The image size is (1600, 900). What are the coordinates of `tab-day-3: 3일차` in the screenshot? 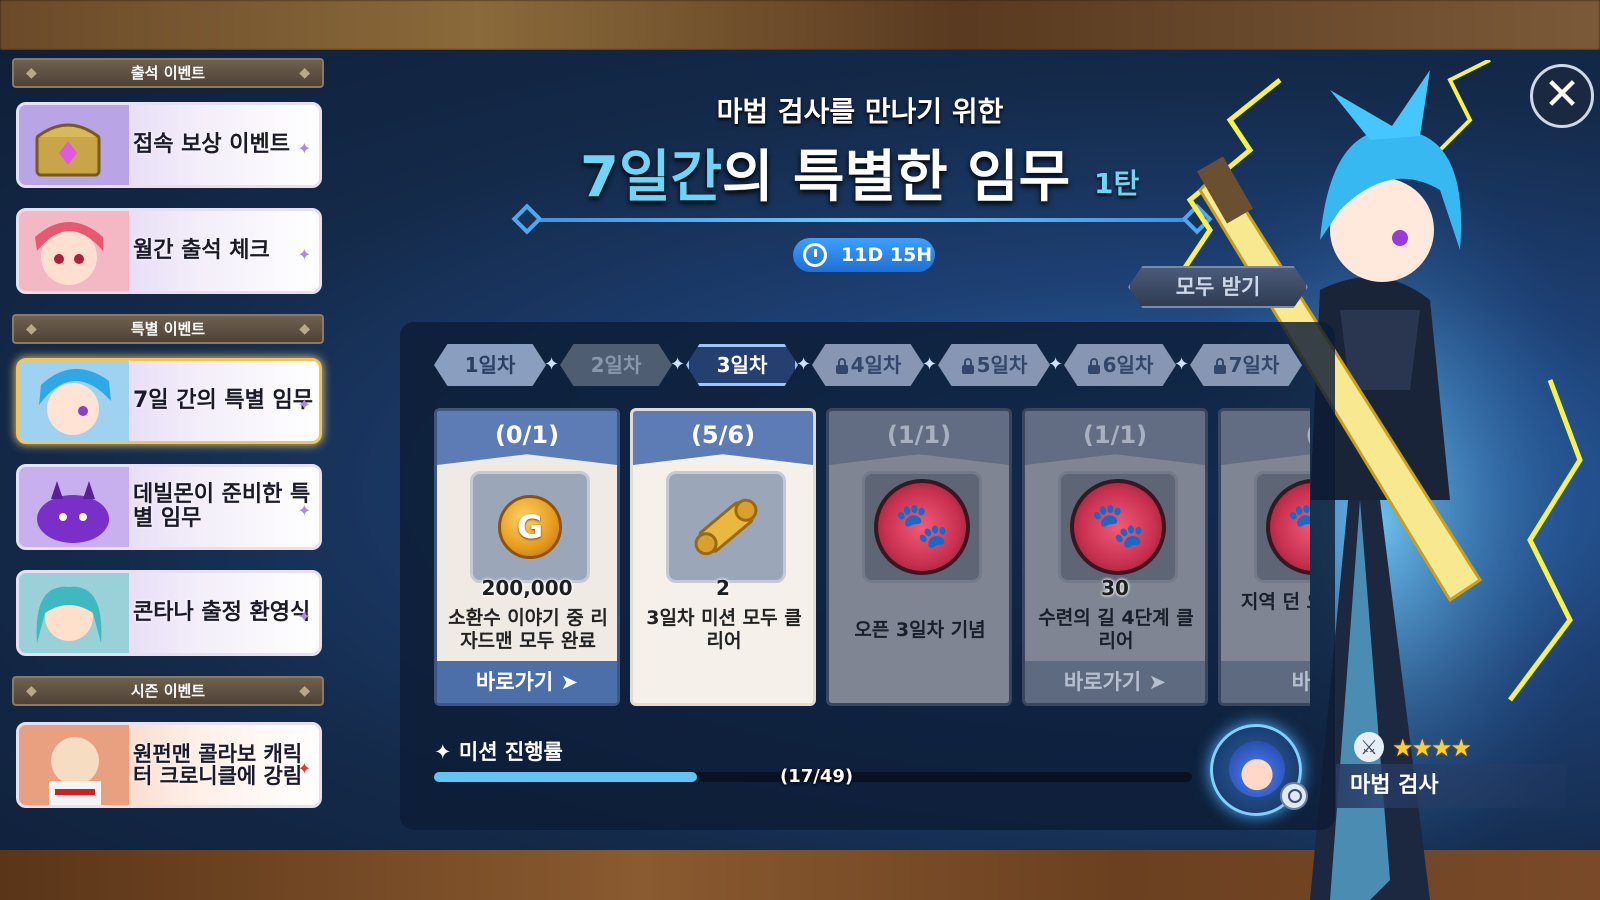 It's located at (742, 365).